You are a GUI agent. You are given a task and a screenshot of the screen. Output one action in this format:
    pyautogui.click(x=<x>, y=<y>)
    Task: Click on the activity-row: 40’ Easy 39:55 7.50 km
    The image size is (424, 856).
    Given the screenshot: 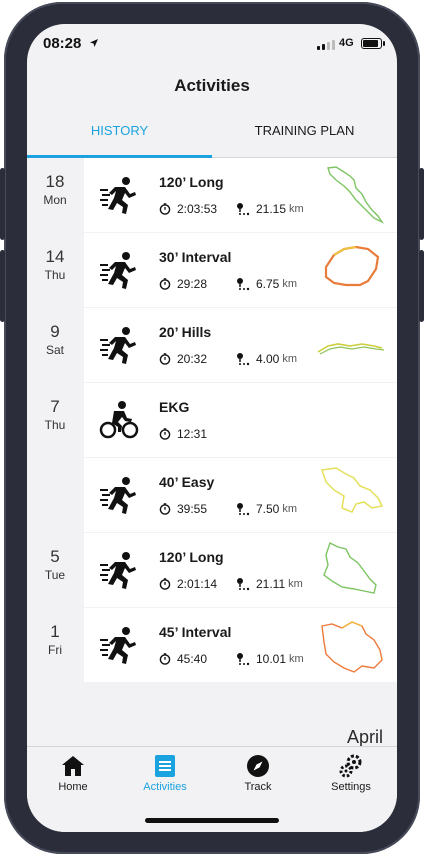 What is the action you would take?
    pyautogui.click(x=212, y=495)
    